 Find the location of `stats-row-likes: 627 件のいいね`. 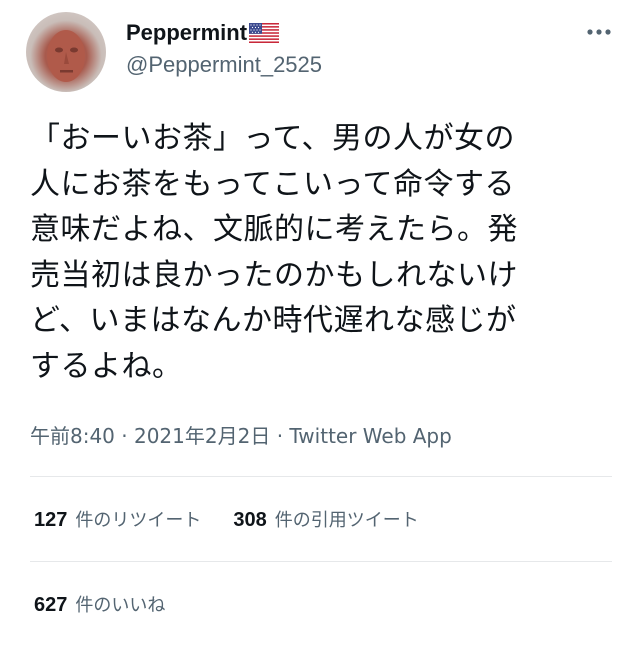

stats-row-likes: 627 件のいいね is located at coordinates (115, 604).